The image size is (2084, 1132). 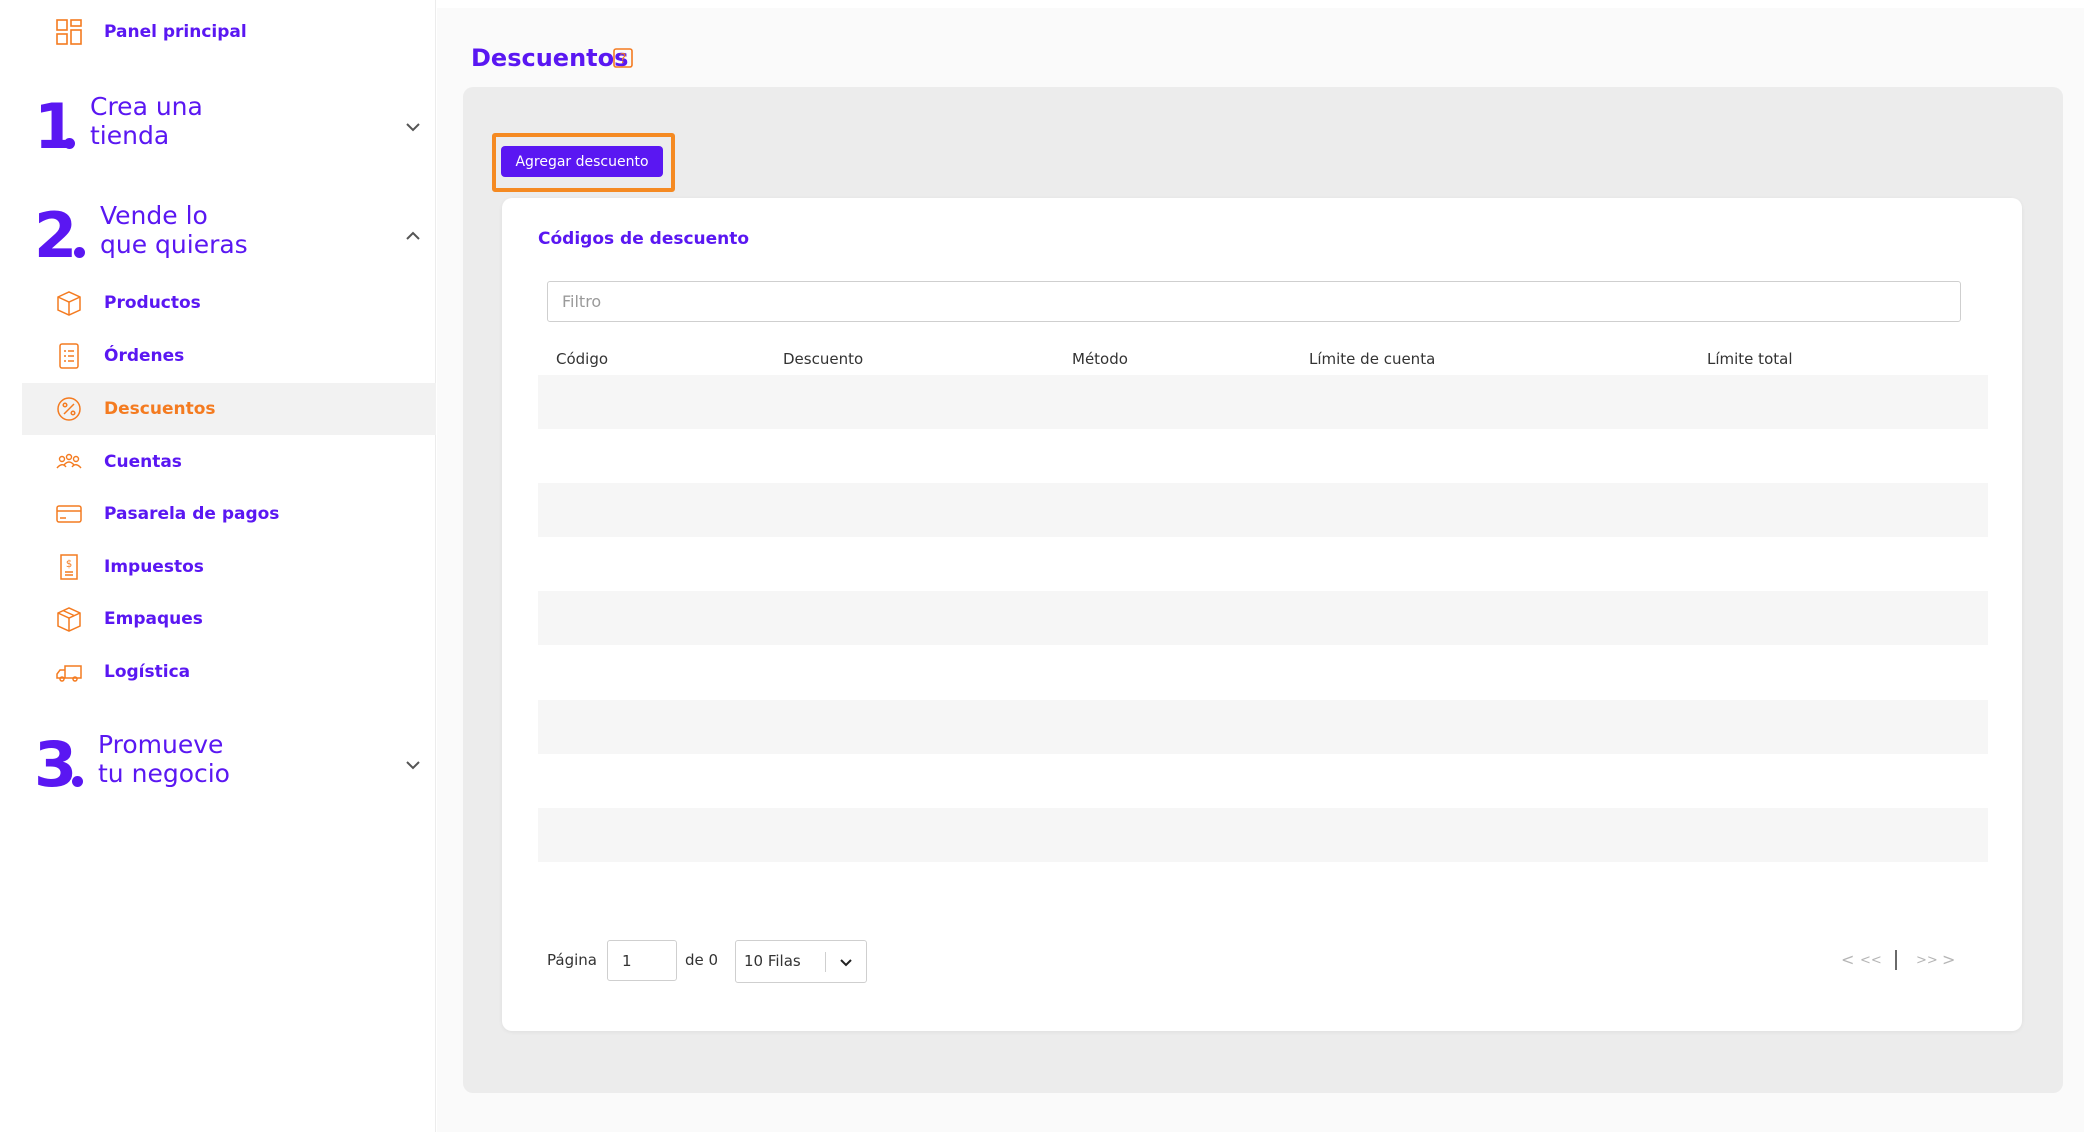 What do you see at coordinates (69, 514) in the screenshot?
I see `credit-card-icon` at bounding box center [69, 514].